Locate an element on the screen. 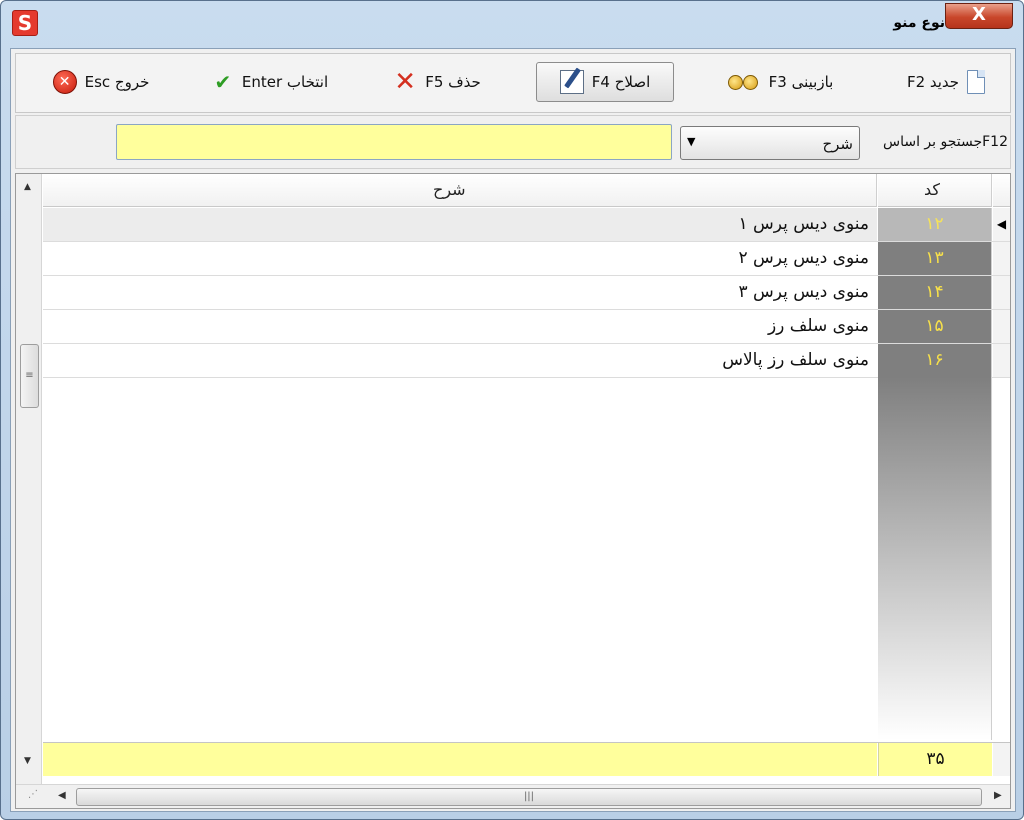 Image resolution: width=1024 pixels, height=820 pixels. new-button: جدید F2 is located at coordinates (946, 82).